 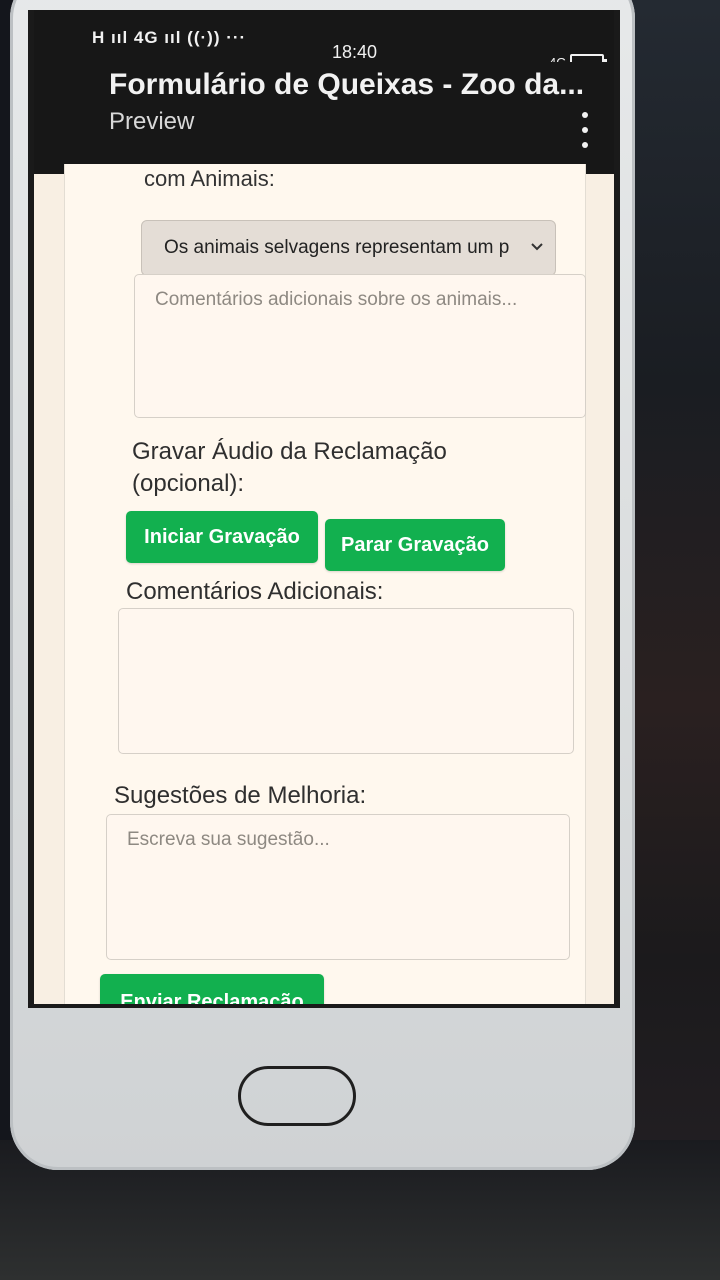 What do you see at coordinates (346, 681) in the screenshot?
I see `additional-comments-textarea` at bounding box center [346, 681].